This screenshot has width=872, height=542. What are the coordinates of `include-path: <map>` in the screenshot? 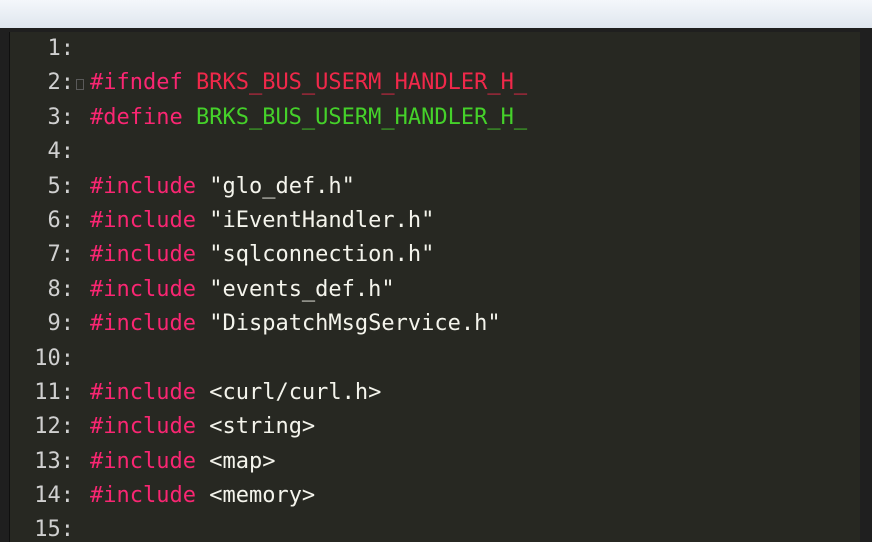 It's located at (242, 461).